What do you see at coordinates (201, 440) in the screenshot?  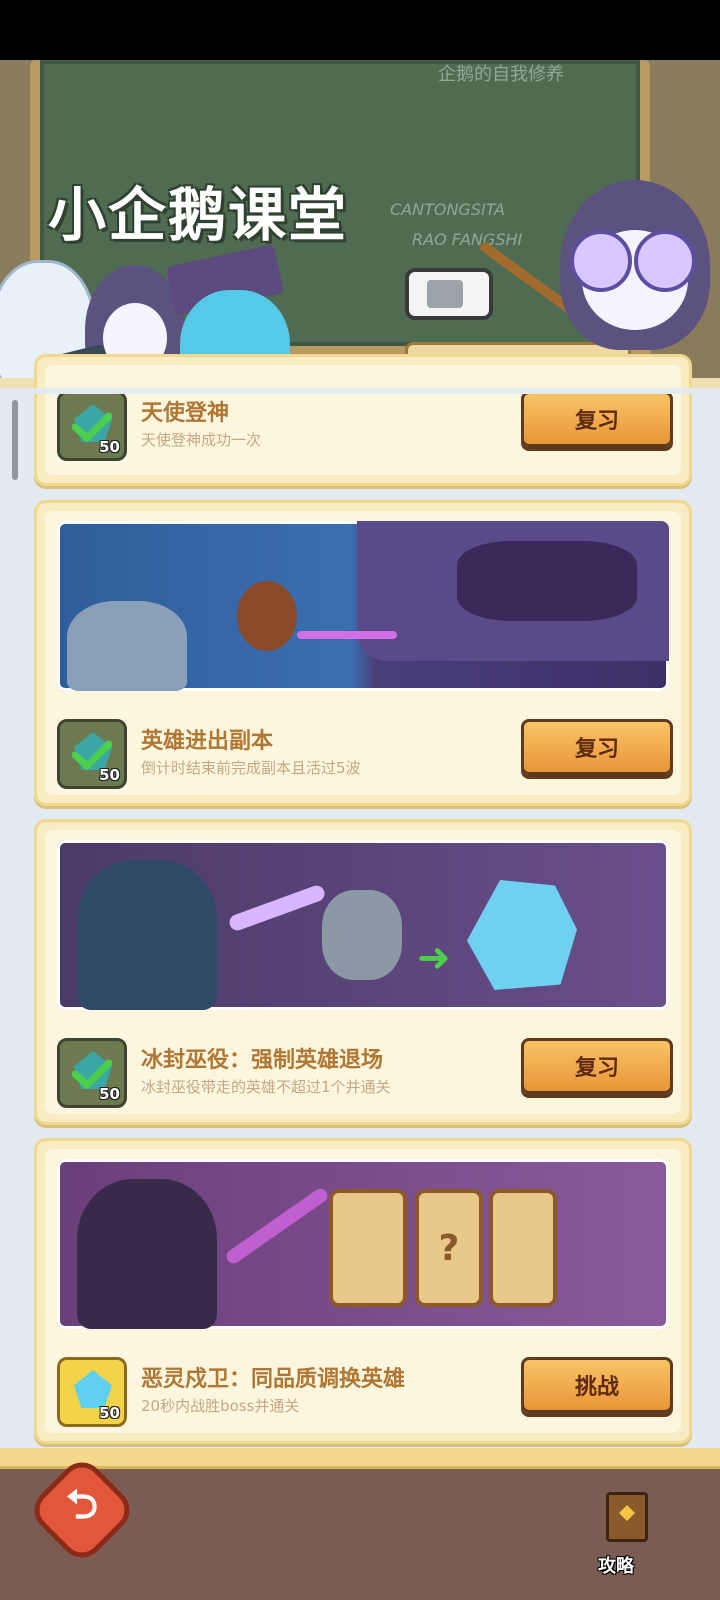 I see `task-description: 天使登神成功一次` at bounding box center [201, 440].